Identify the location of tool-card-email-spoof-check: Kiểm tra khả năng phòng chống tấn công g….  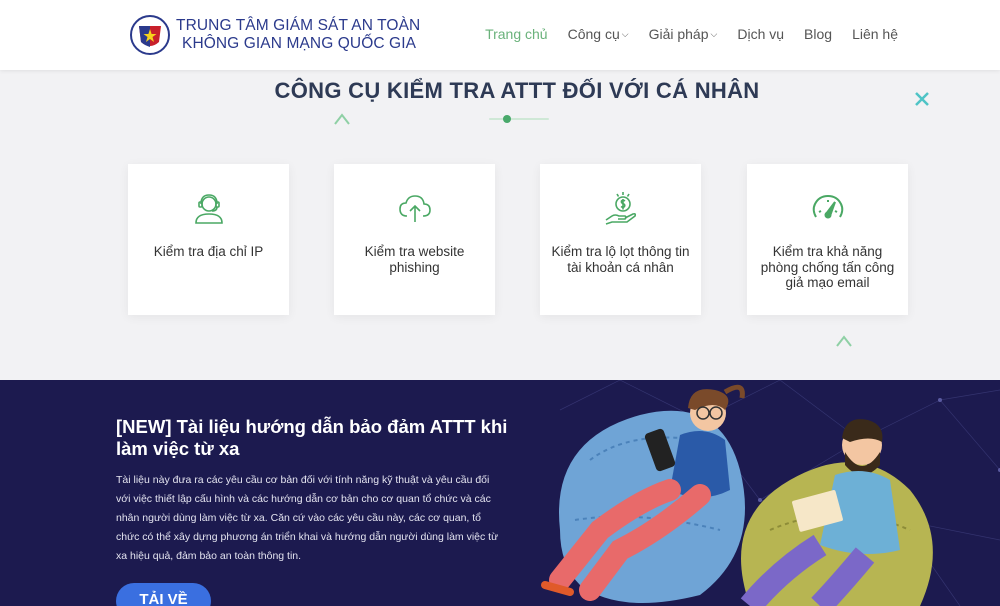
(827, 239).